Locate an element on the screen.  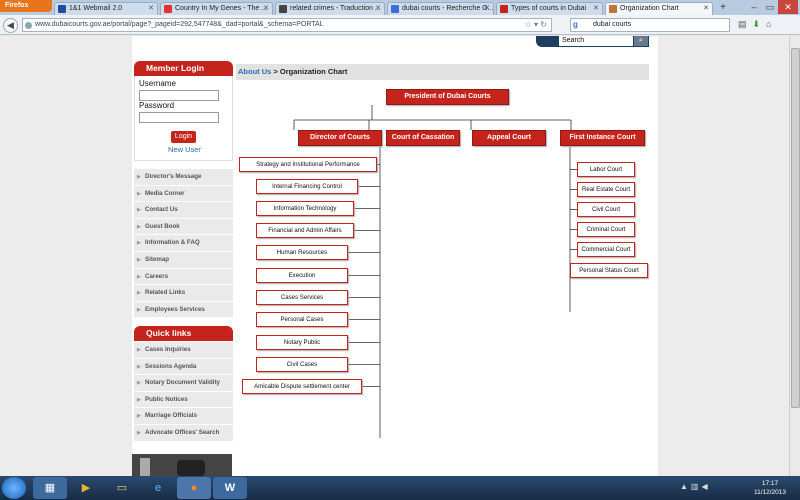
menu-item-label: Director's Message is located at coordinates (173, 176).